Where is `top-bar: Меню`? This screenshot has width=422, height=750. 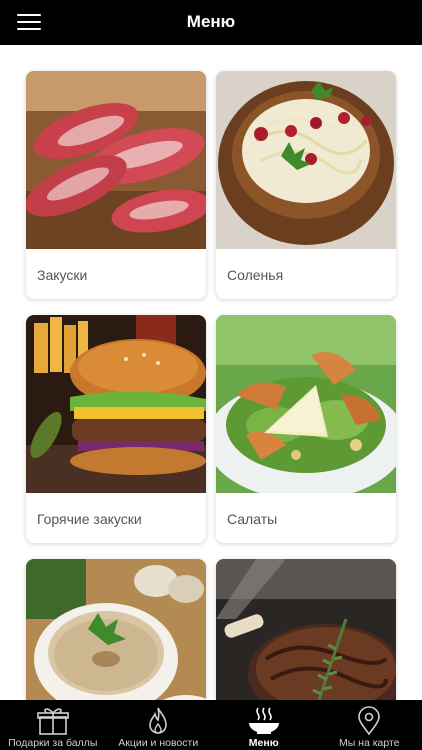
top-bar: Меню is located at coordinates (211, 22).